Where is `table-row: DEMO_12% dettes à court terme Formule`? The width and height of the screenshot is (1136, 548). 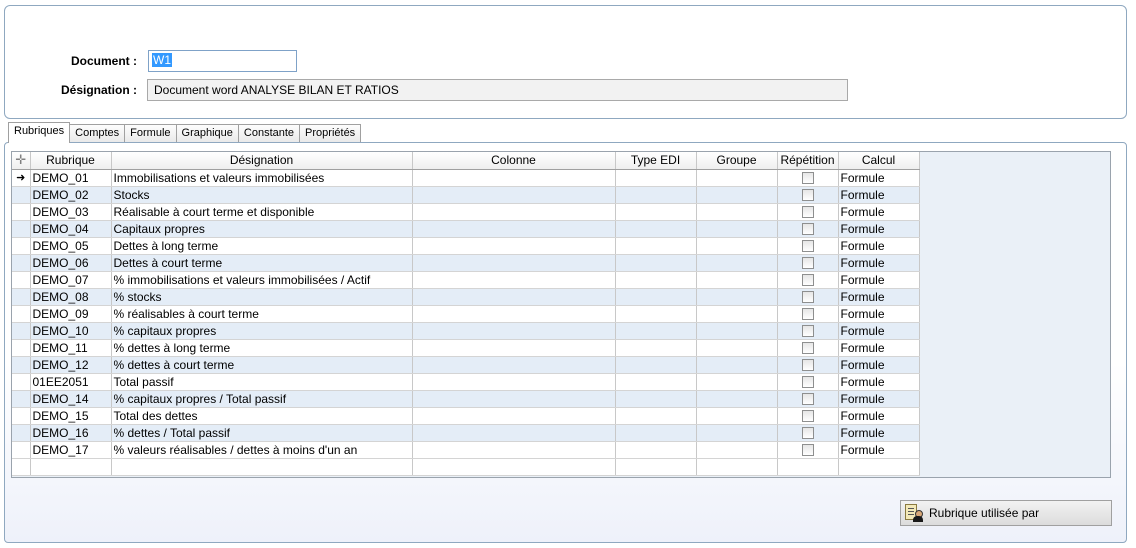
table-row: DEMO_12% dettes à court terme Formule is located at coordinates (466, 365).